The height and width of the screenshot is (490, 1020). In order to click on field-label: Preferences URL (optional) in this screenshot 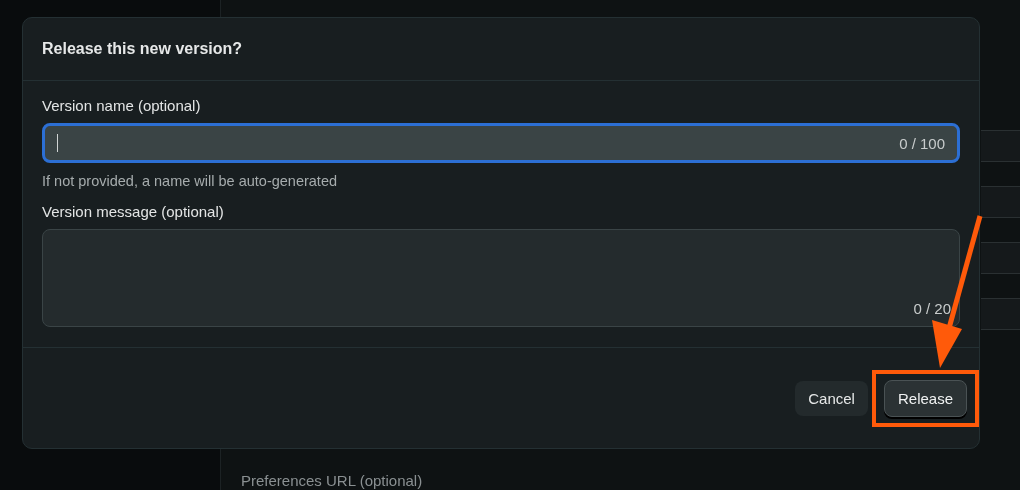, I will do `click(332, 481)`.